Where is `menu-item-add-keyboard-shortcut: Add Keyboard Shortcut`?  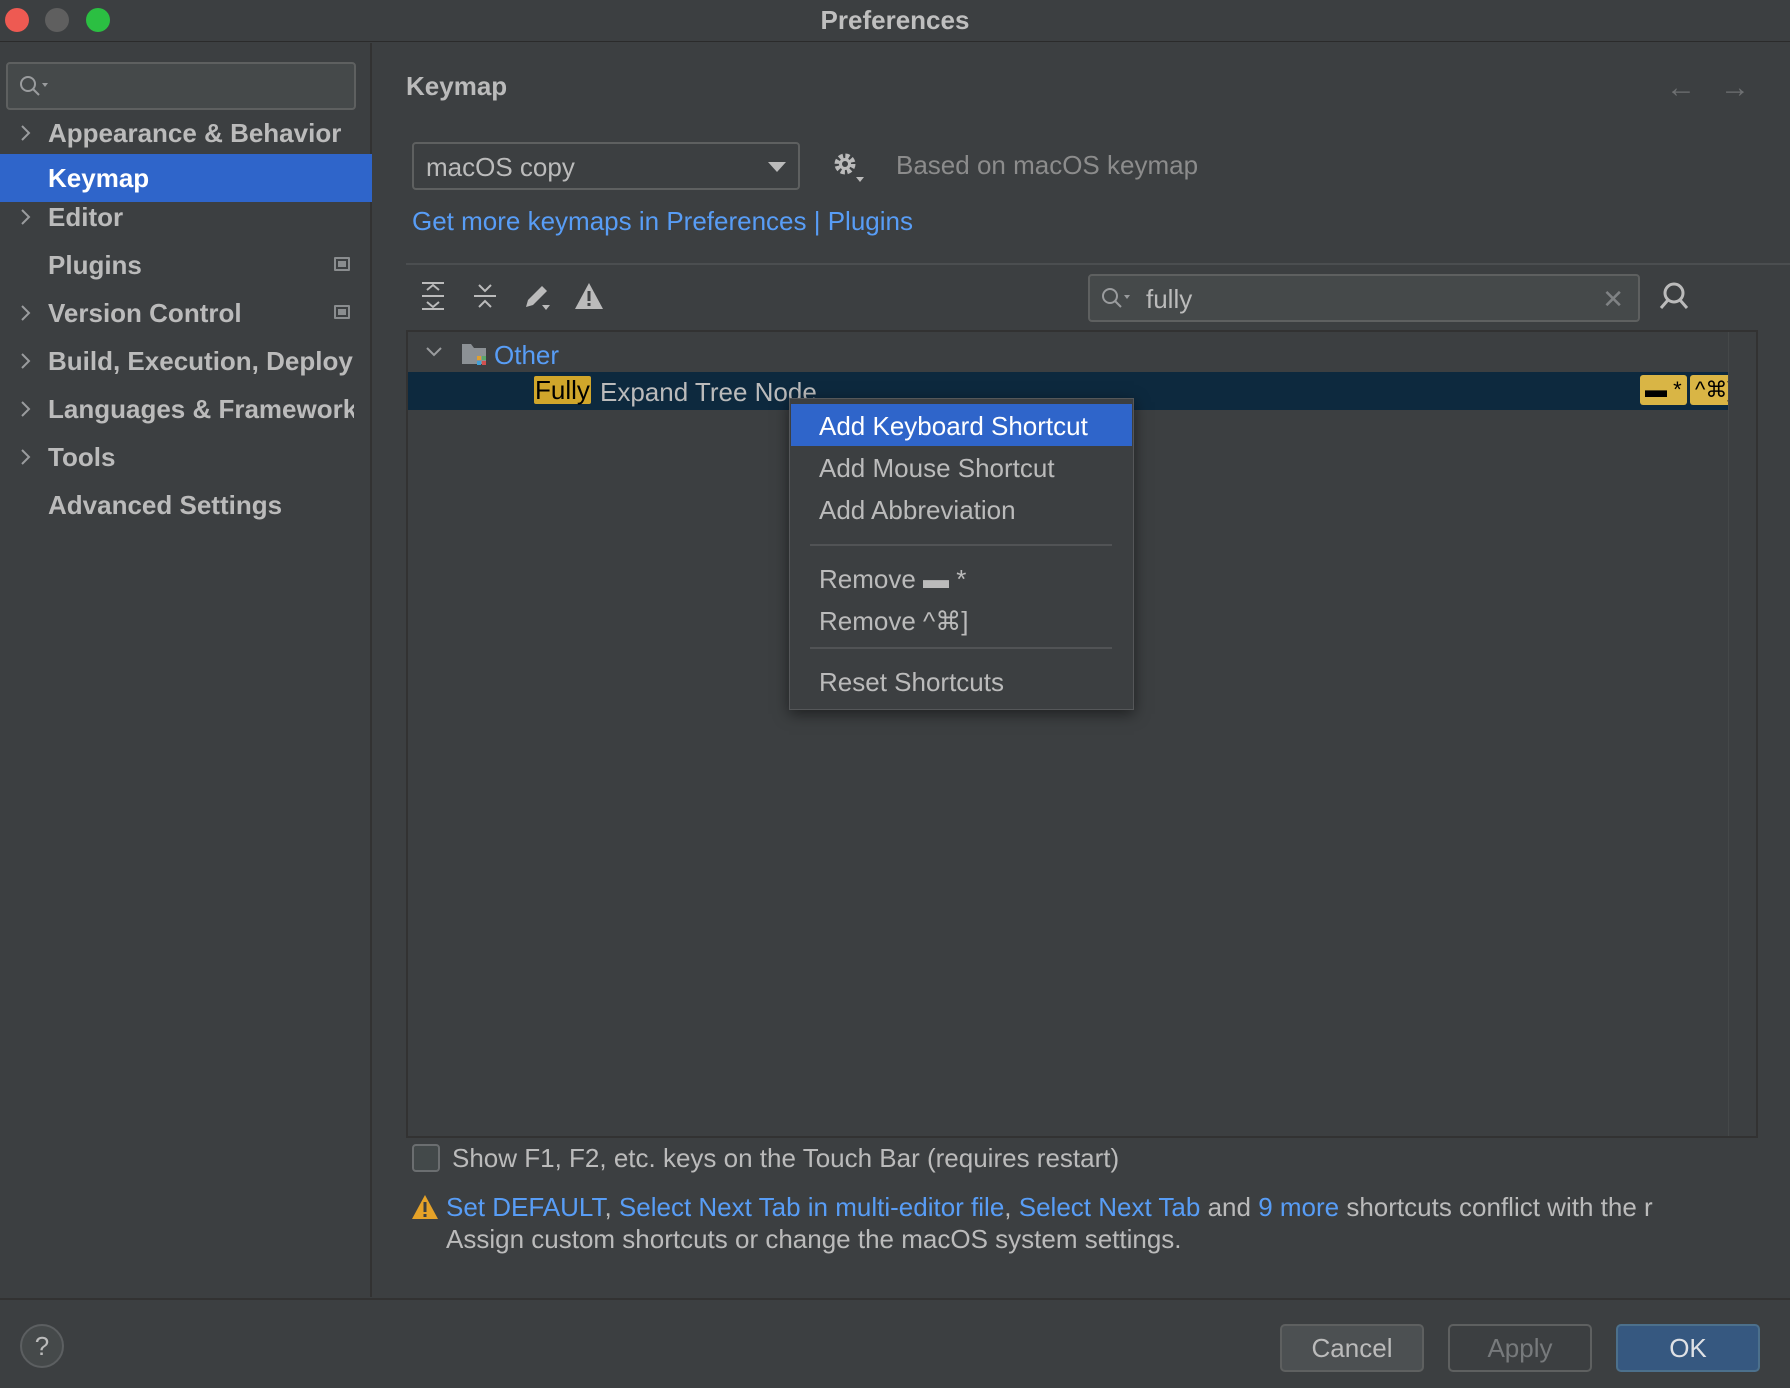 menu-item-add-keyboard-shortcut: Add Keyboard Shortcut is located at coordinates (961, 425).